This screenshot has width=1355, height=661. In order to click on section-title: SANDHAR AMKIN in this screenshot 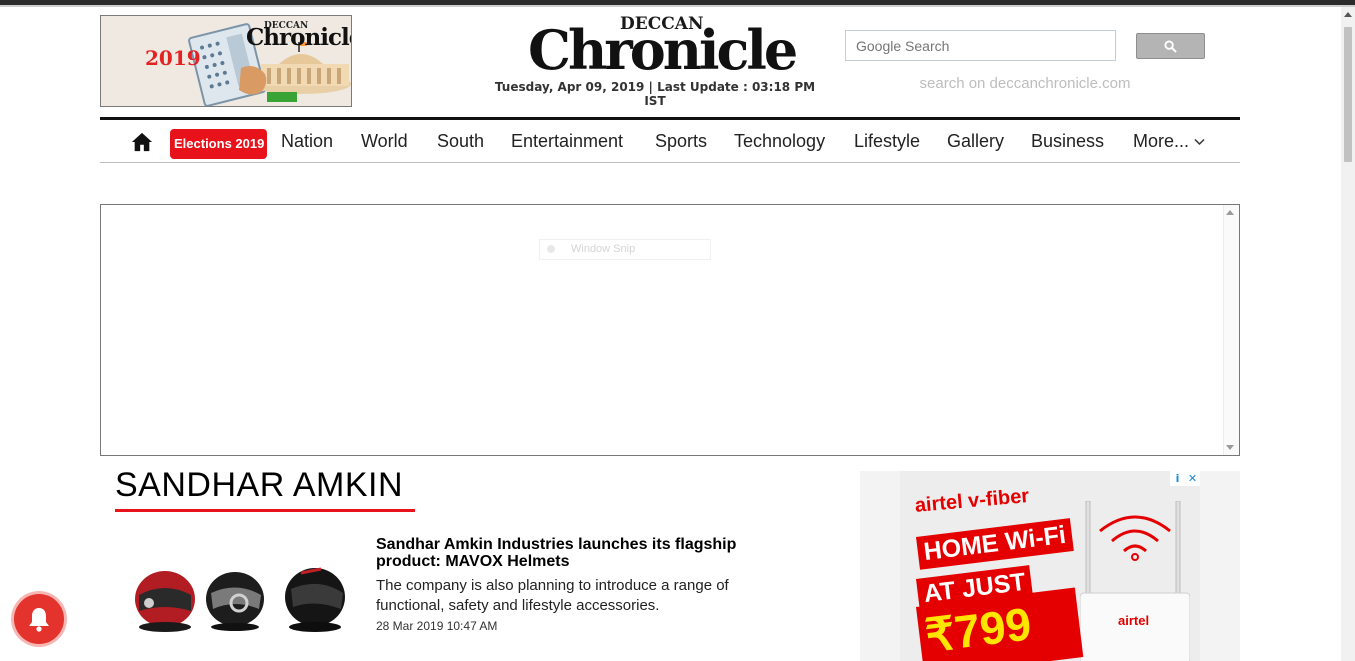, I will do `click(259, 485)`.